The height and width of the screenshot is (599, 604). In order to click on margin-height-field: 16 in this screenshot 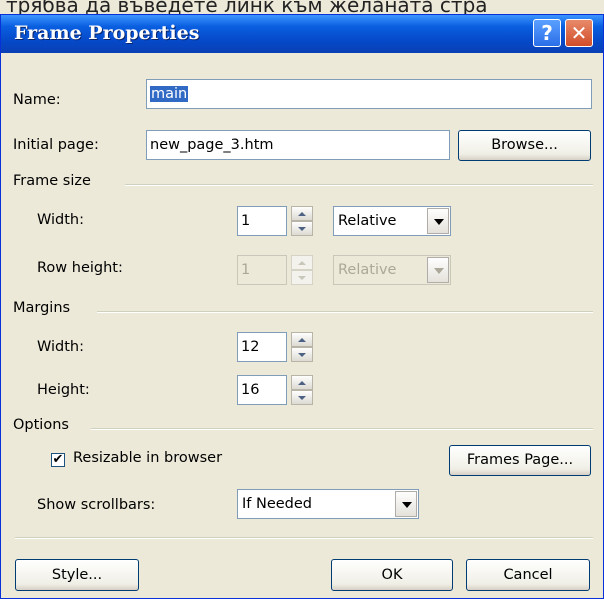, I will do `click(262, 390)`.